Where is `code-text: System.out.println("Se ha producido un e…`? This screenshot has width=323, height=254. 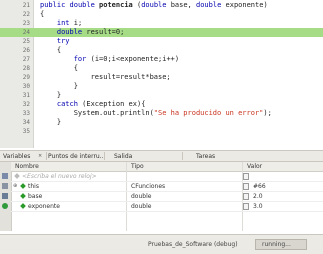 code-text: System.out.println("Se ha producido un e… is located at coordinates (172, 113).